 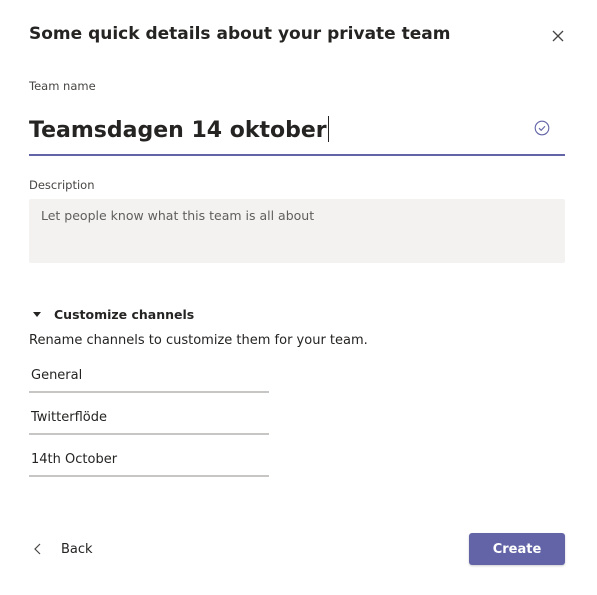 What do you see at coordinates (149, 378) in the screenshot?
I see `channel-input-general: General` at bounding box center [149, 378].